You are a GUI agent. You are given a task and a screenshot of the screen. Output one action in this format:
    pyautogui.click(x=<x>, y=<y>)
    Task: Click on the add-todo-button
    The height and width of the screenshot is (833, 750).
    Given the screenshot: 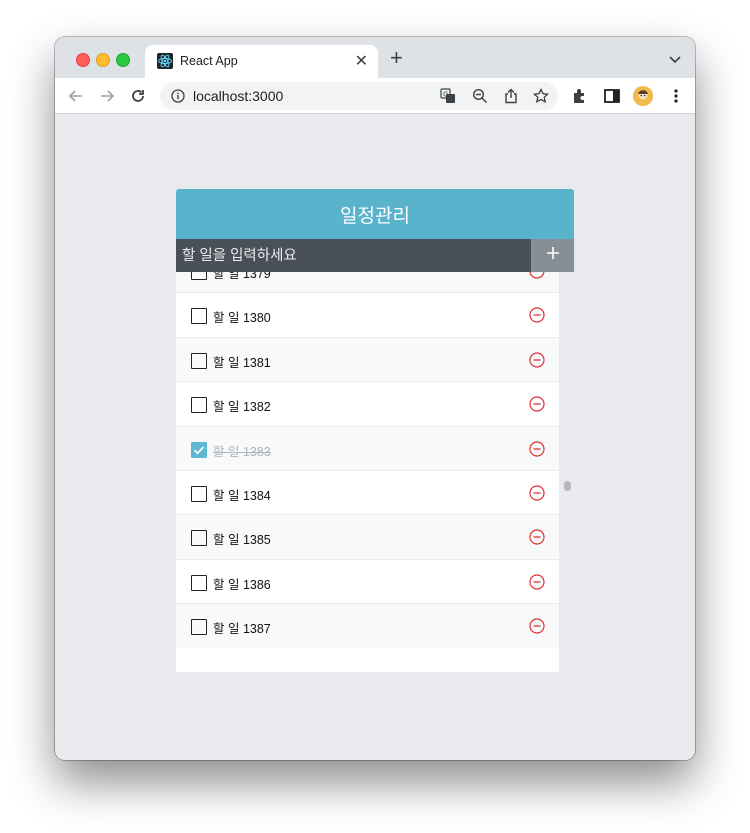 What is the action you would take?
    pyautogui.click(x=552, y=255)
    